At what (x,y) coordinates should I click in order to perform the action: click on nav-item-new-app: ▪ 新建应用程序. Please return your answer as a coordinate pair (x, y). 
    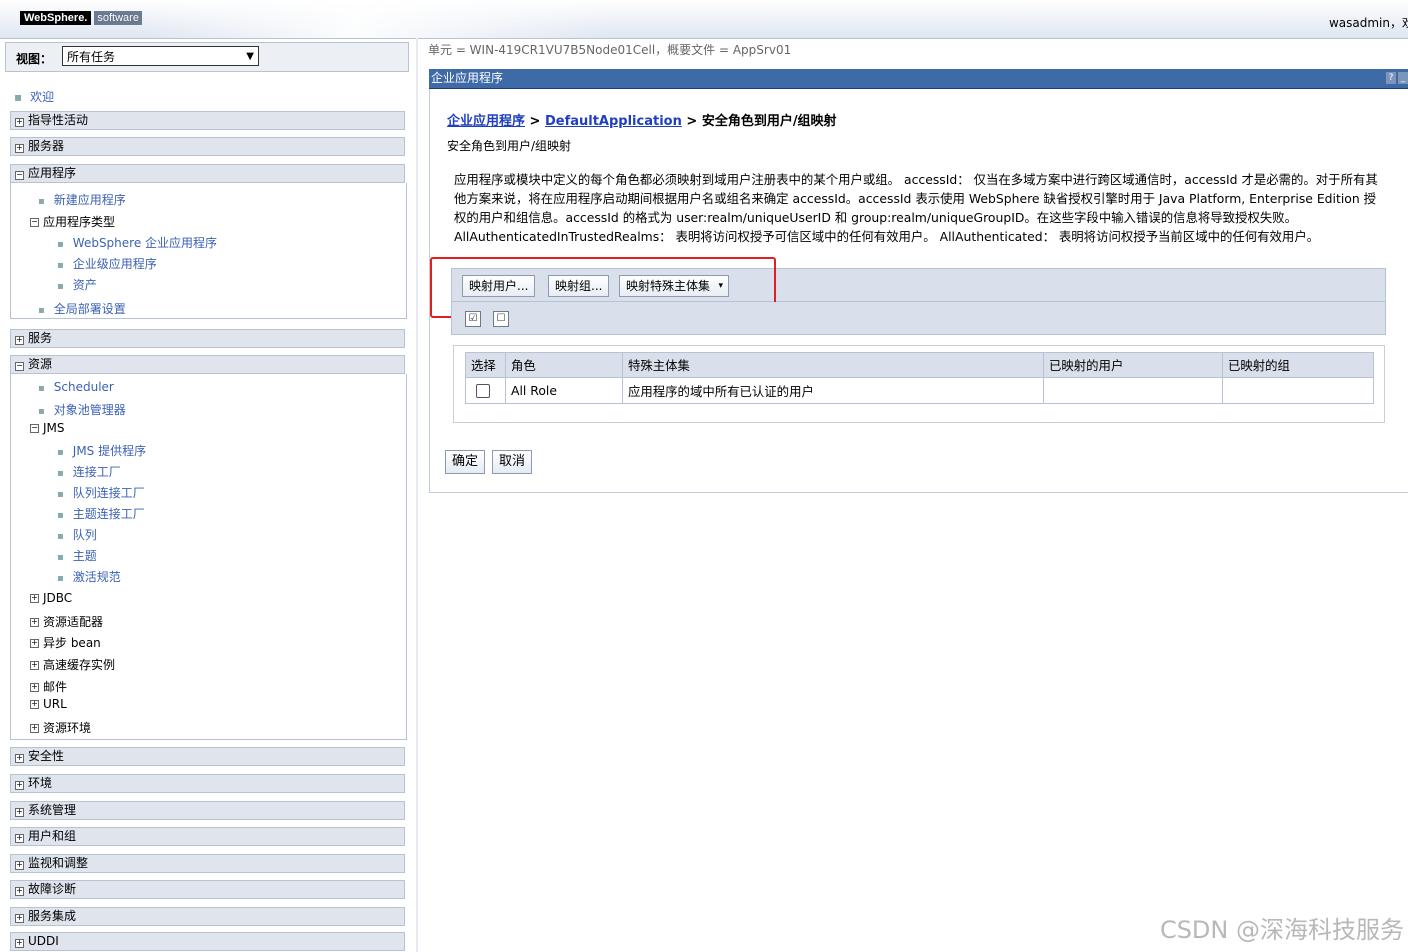
    Looking at the image, I should click on (82, 199).